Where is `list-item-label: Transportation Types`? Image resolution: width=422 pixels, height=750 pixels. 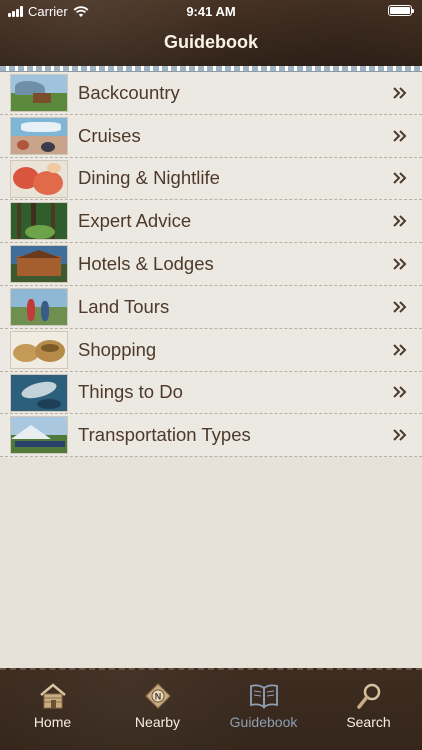
list-item-label: Transportation Types is located at coordinates (164, 435).